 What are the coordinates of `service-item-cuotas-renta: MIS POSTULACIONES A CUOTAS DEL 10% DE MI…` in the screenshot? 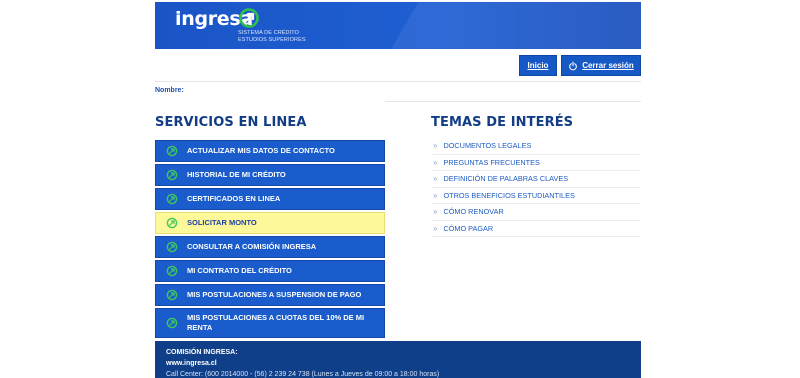 It's located at (270, 323).